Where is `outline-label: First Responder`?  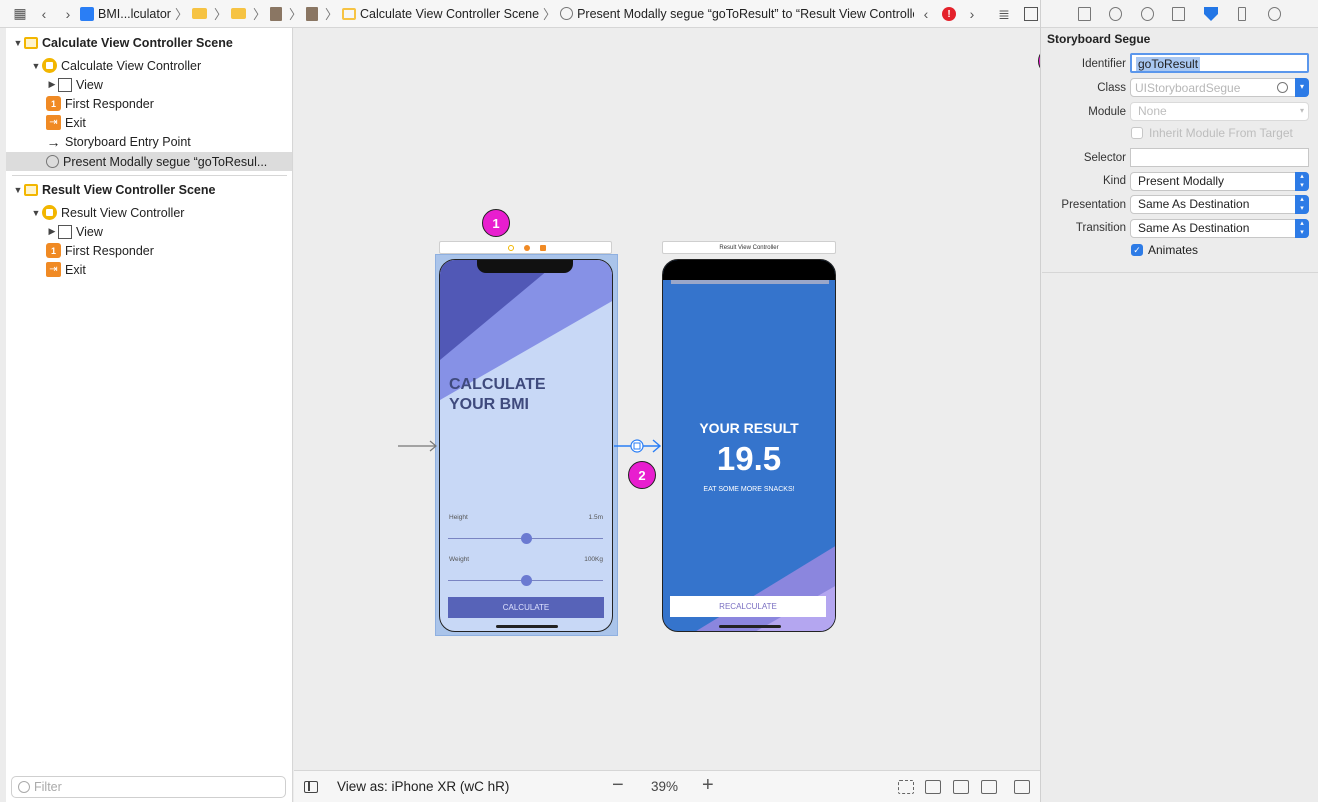
outline-label: First Responder is located at coordinates (109, 103).